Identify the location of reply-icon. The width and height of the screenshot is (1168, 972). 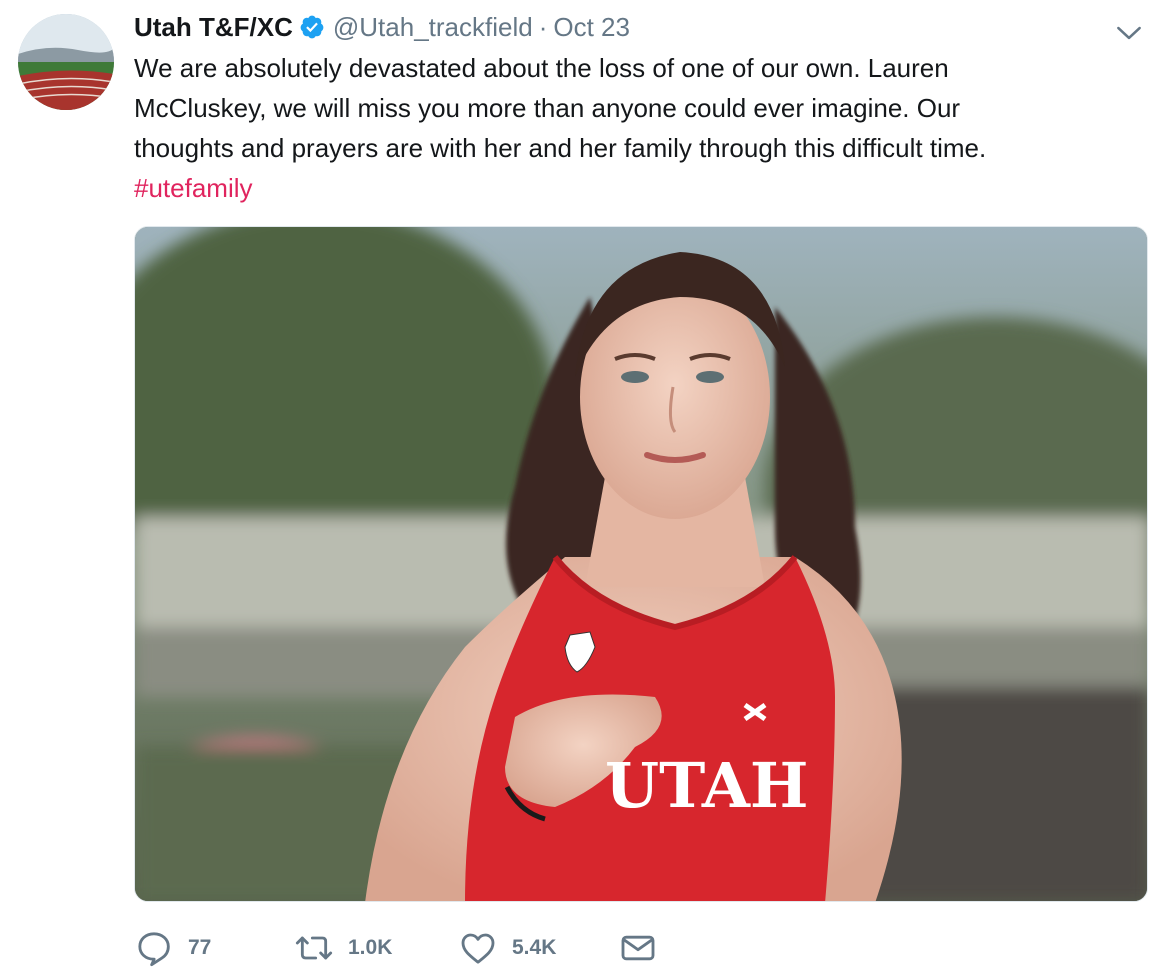
(154, 949).